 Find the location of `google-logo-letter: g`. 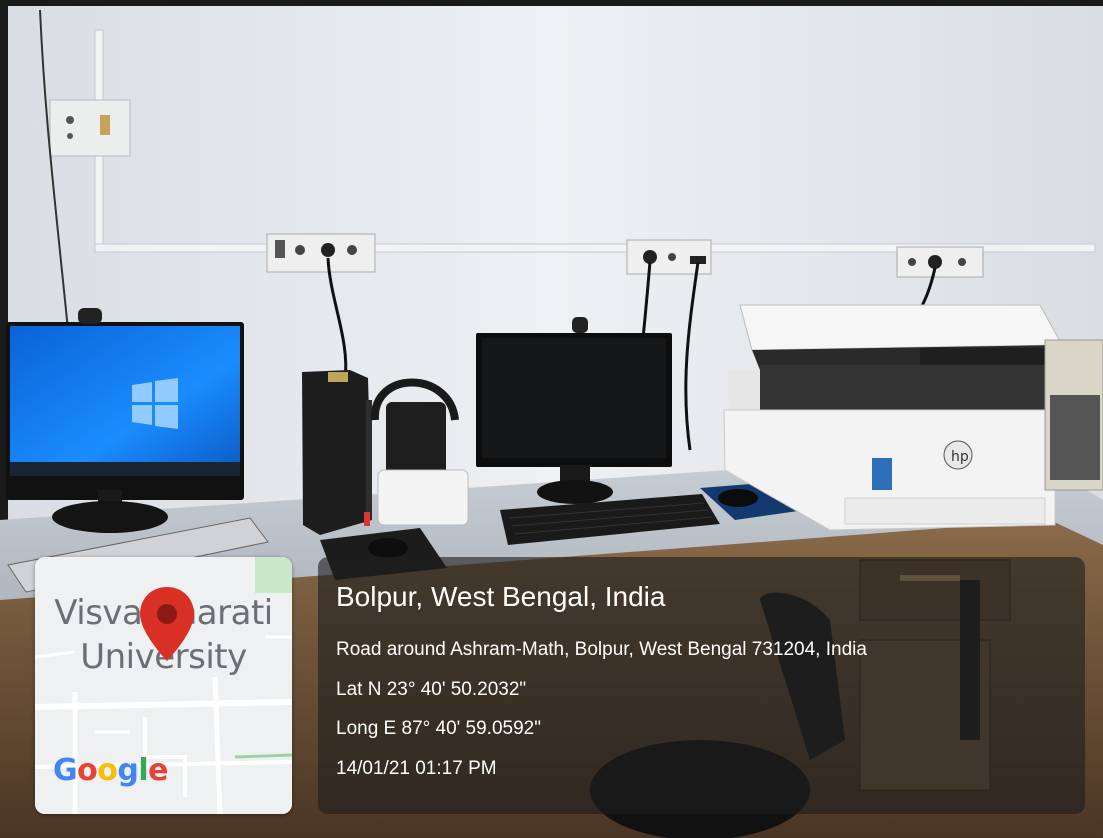

google-logo-letter: g is located at coordinates (128, 770).